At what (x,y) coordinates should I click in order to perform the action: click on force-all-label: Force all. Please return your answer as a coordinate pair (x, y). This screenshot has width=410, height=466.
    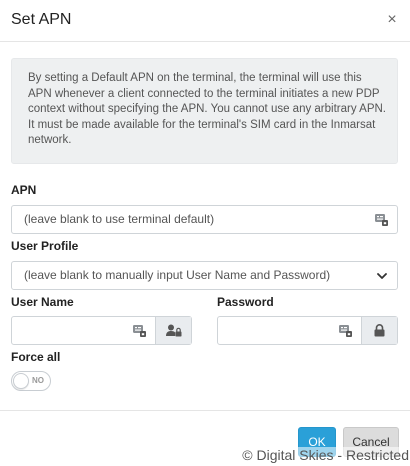
    Looking at the image, I should click on (36, 357).